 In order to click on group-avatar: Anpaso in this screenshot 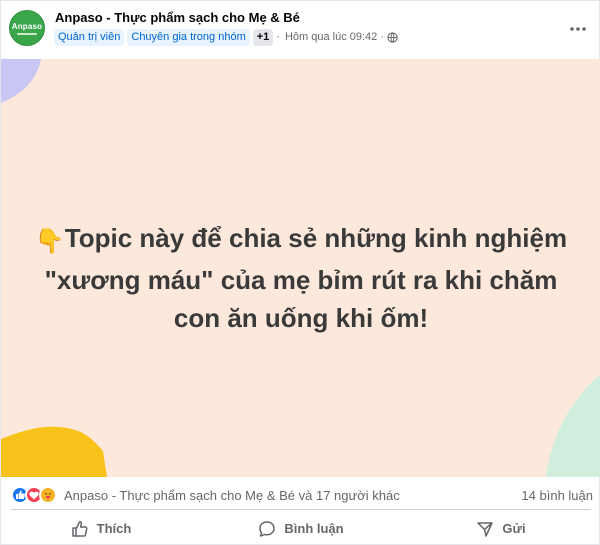, I will do `click(27, 28)`.